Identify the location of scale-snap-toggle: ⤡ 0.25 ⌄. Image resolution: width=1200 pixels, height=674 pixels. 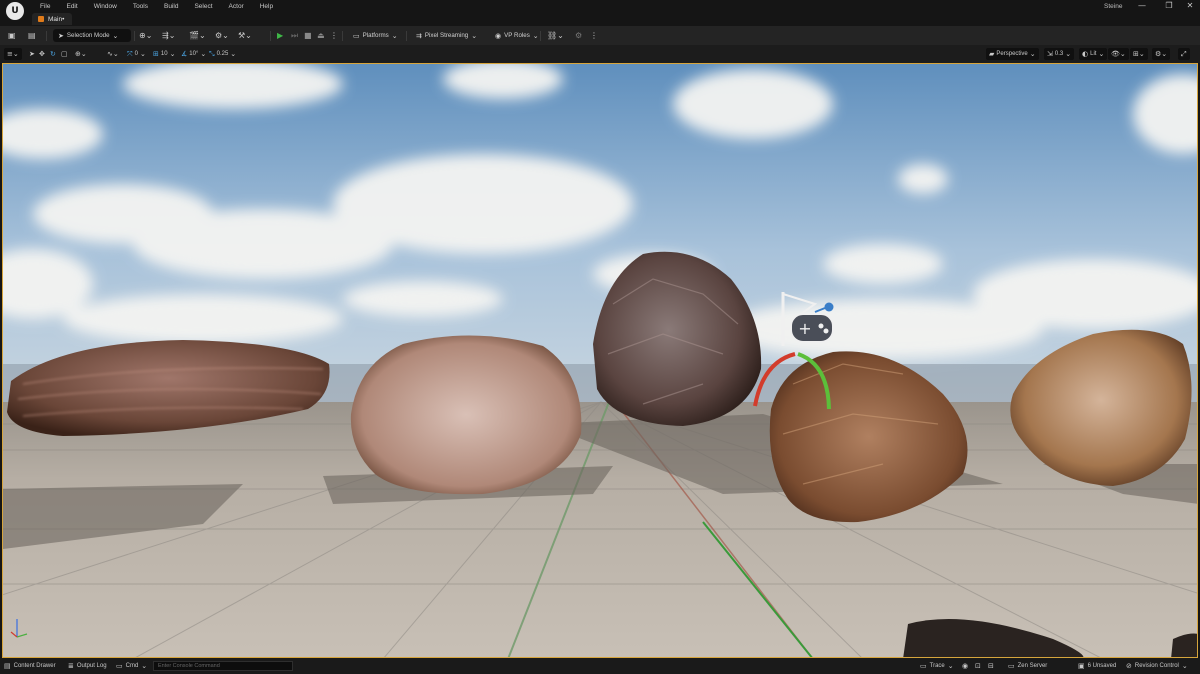
(222, 54).